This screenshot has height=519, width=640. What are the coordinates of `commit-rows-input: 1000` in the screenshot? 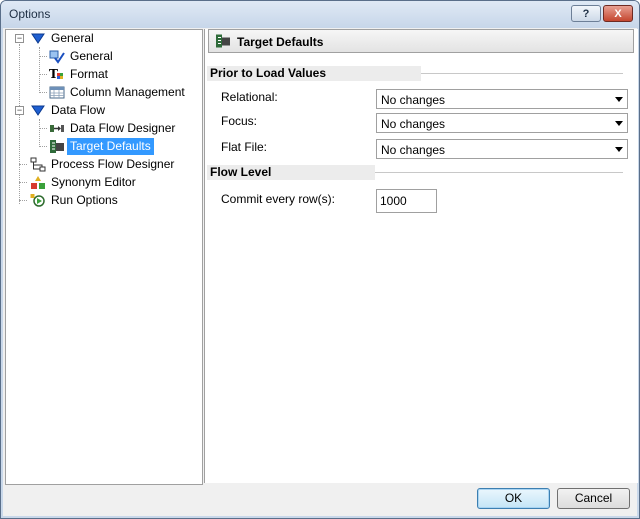 It's located at (406, 201).